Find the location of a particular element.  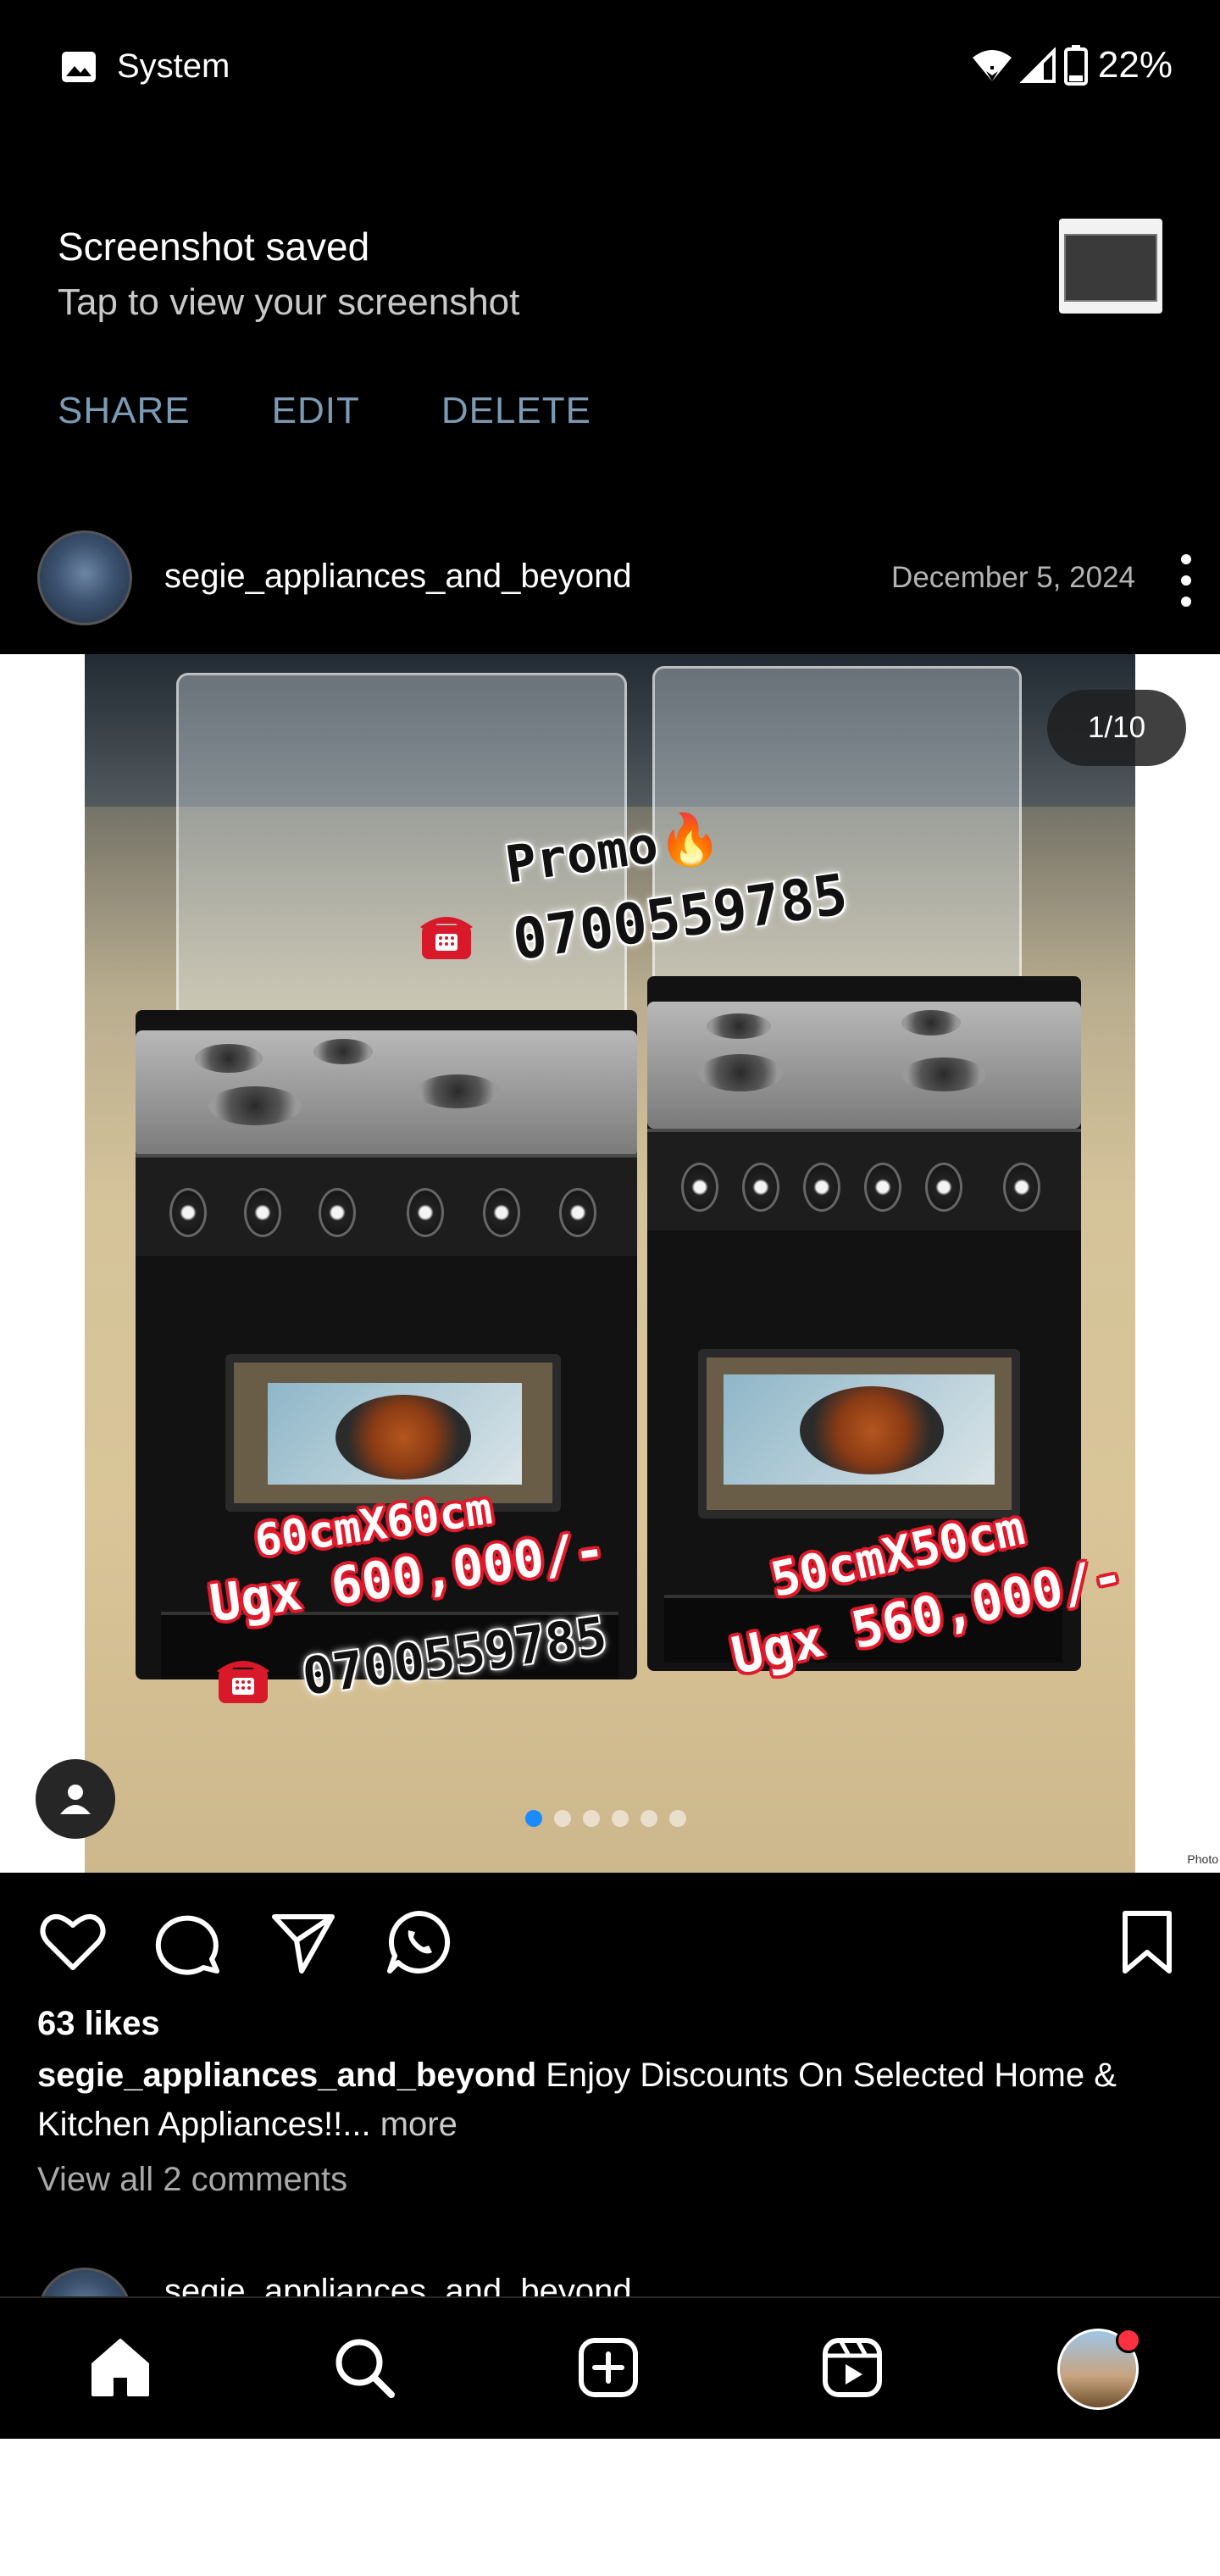

whatsapp-icon is located at coordinates (418, 1942).